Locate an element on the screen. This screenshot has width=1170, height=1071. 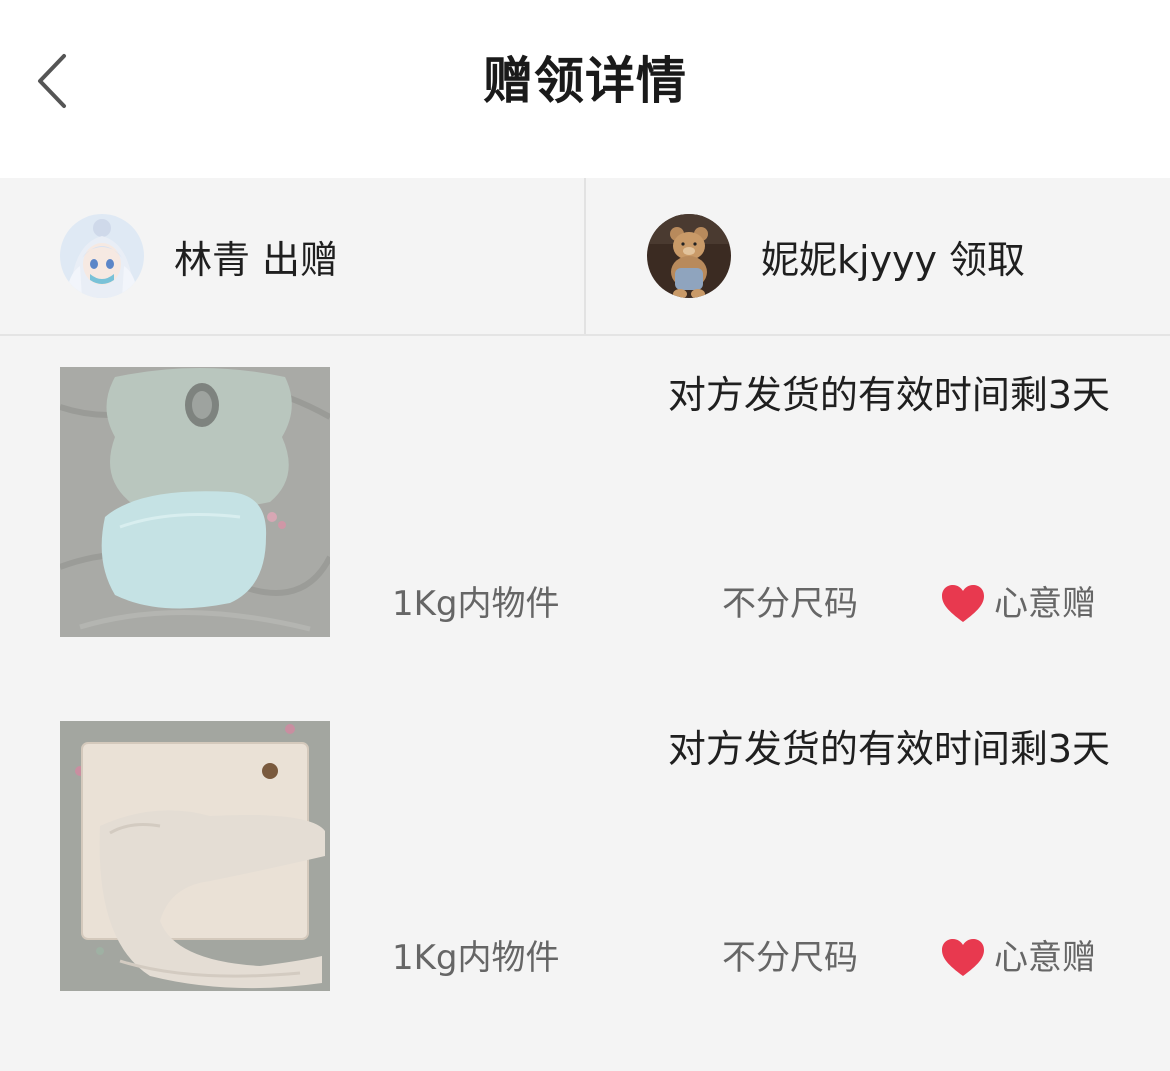
giver-action: 出赠 is located at coordinates (300, 259).